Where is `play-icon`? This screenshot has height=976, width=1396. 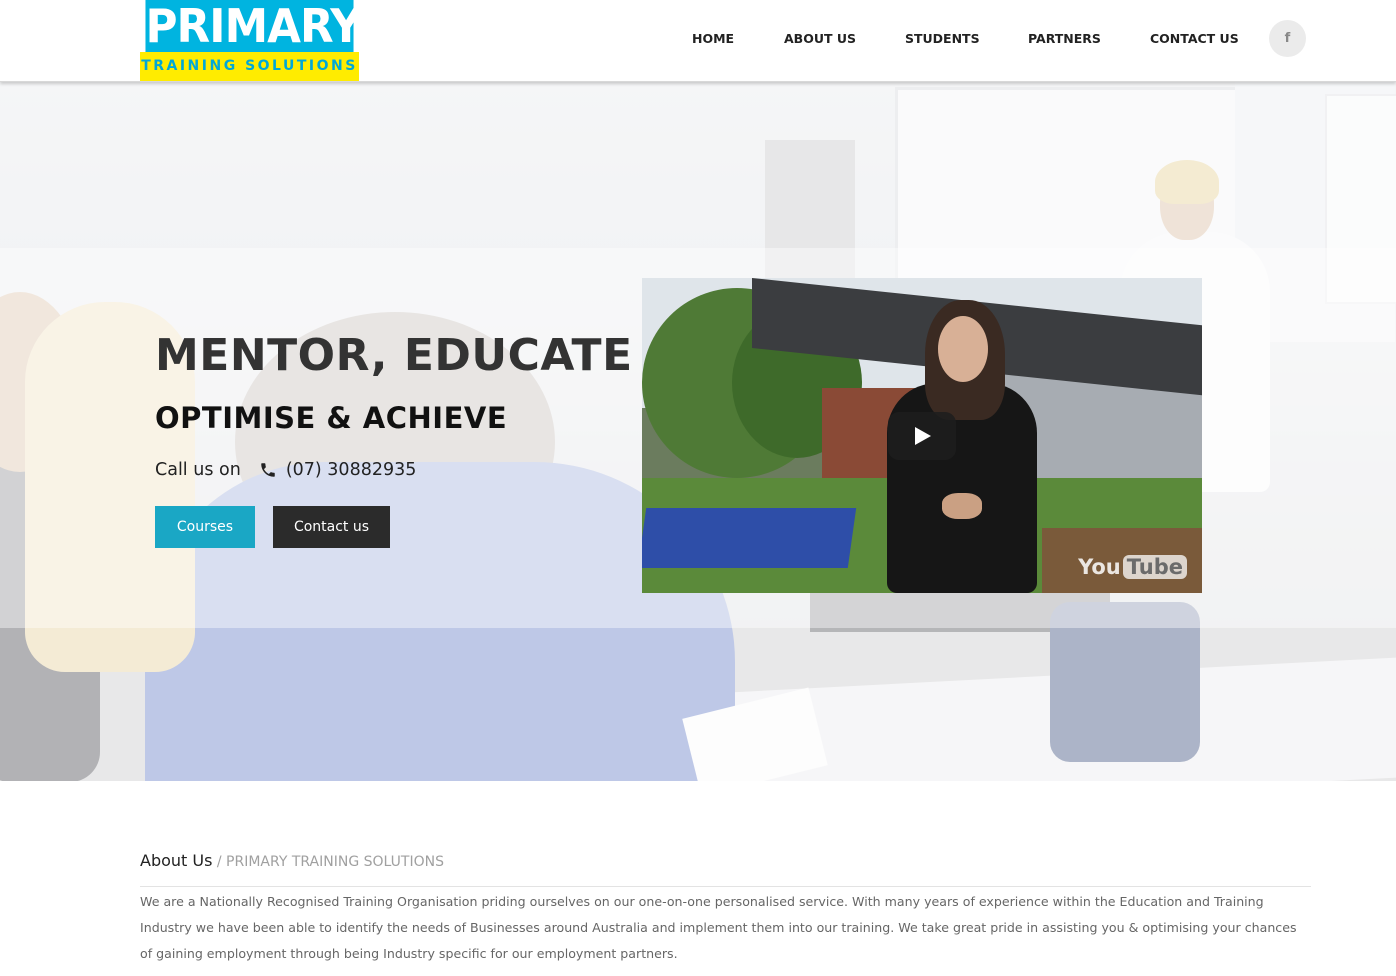 play-icon is located at coordinates (922, 436).